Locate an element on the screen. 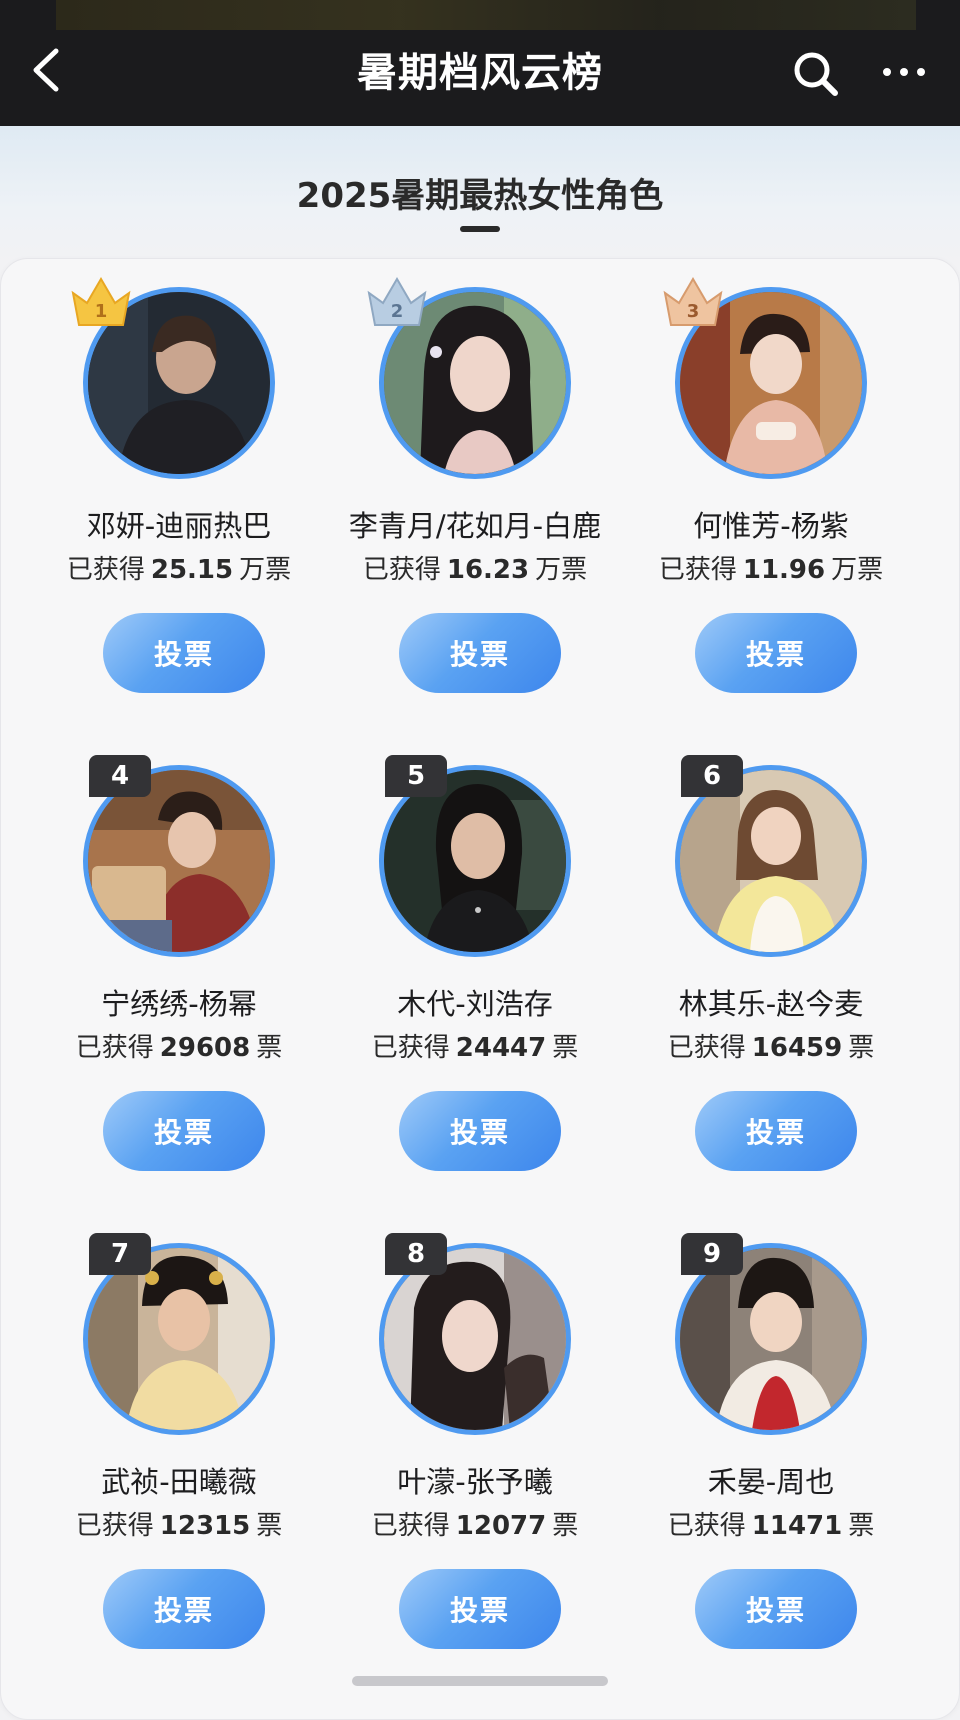  rank-badge: 4 is located at coordinates (120, 776).